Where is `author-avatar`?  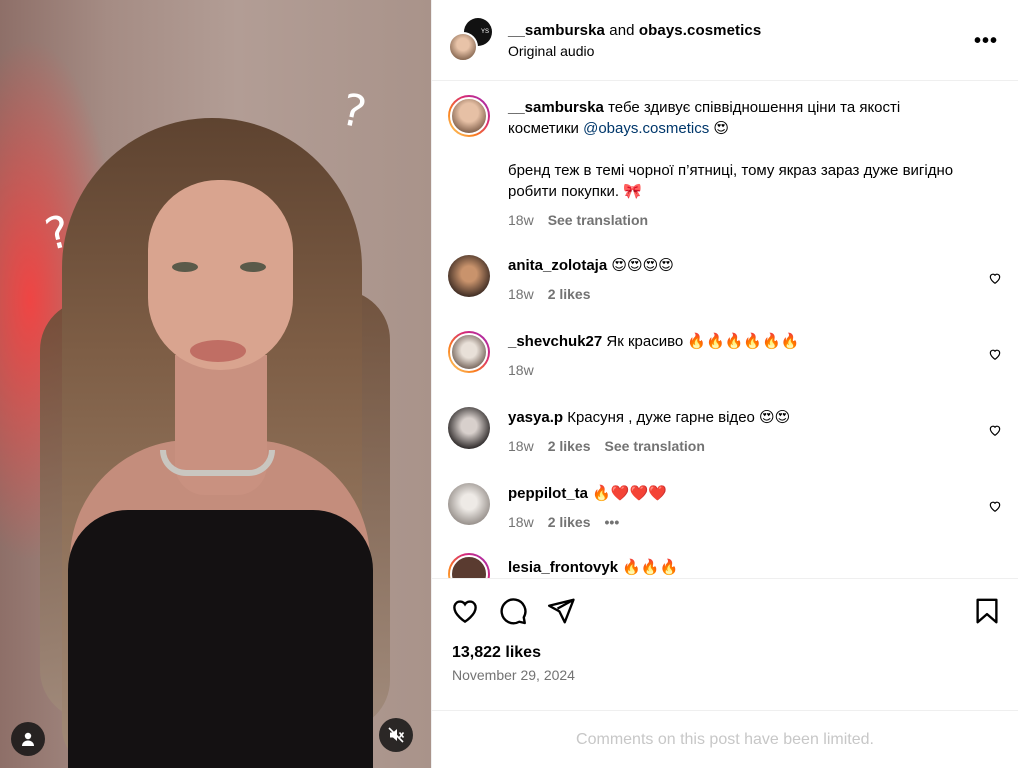
author-avatar is located at coordinates (463, 47).